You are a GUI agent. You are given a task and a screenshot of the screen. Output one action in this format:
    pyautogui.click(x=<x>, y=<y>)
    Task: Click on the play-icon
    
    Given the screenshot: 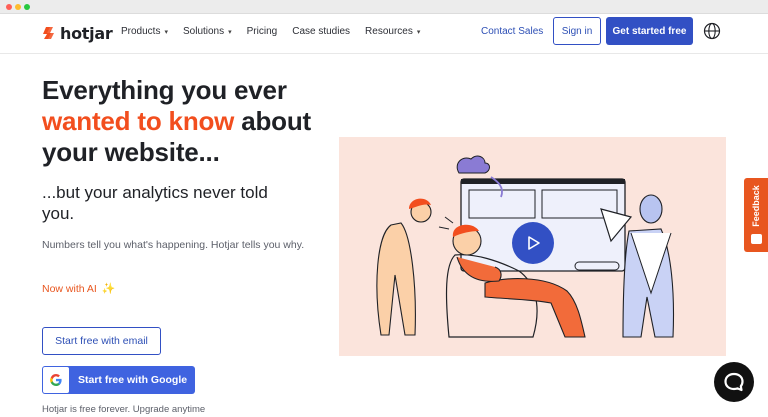 What is the action you would take?
    pyautogui.click(x=534, y=243)
    